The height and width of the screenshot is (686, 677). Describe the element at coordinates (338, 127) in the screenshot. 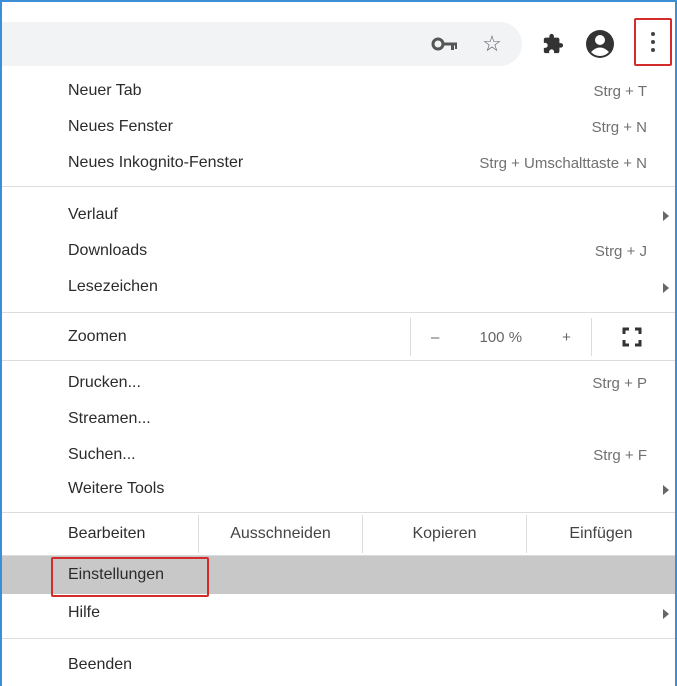

I see `menu-item-new-window: Neues Fenster Strg + N` at that location.